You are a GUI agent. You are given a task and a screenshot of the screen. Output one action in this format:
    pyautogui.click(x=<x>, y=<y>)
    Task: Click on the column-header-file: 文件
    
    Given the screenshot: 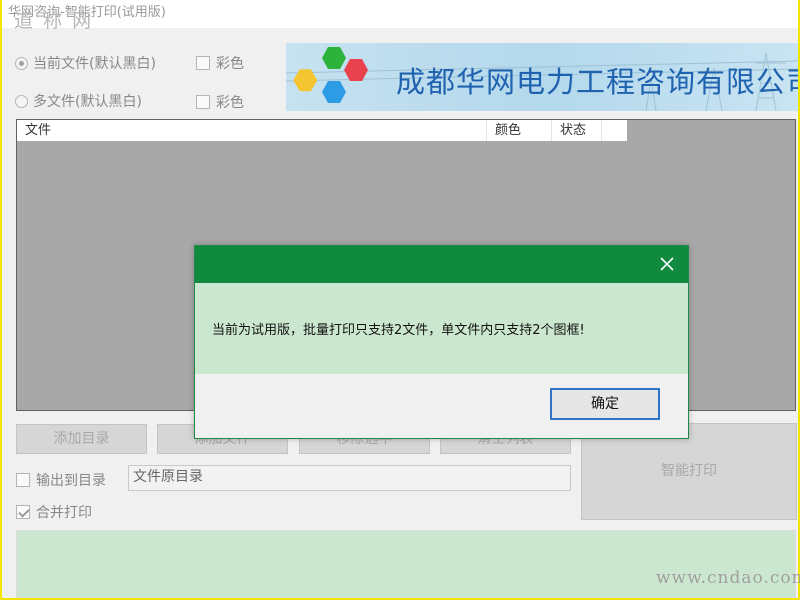 What is the action you would take?
    pyautogui.click(x=252, y=130)
    